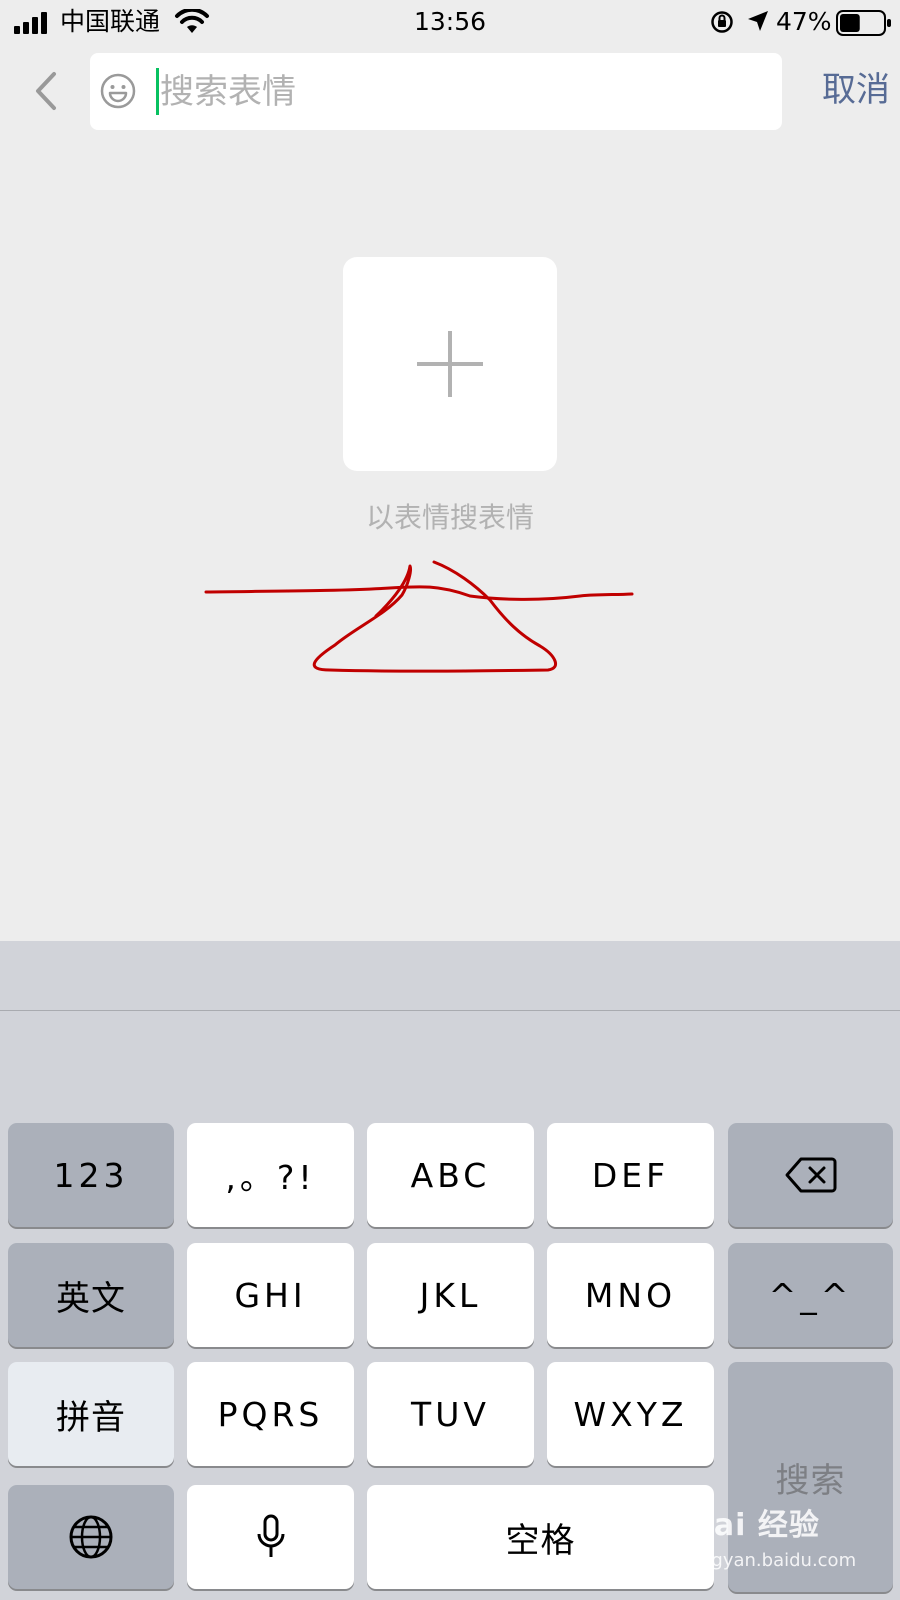 The height and width of the screenshot is (1600, 900). Describe the element at coordinates (270, 1295) in the screenshot. I see `key-ghi: GHI` at that location.